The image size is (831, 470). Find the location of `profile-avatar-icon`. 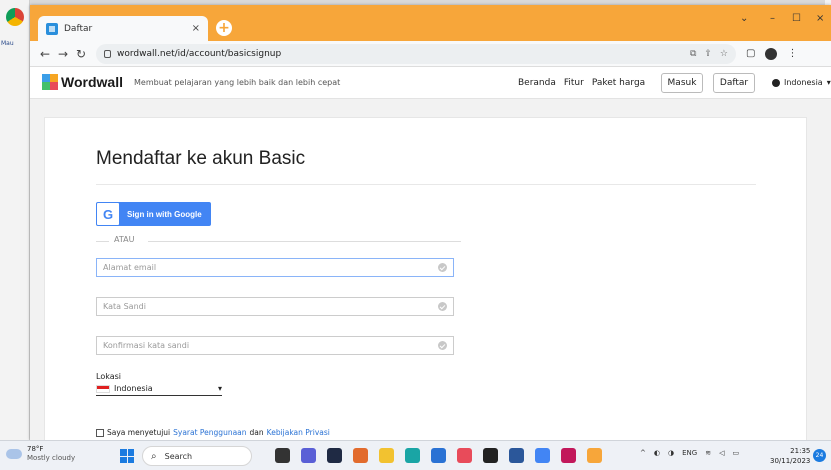

profile-avatar-icon is located at coordinates (771, 53).